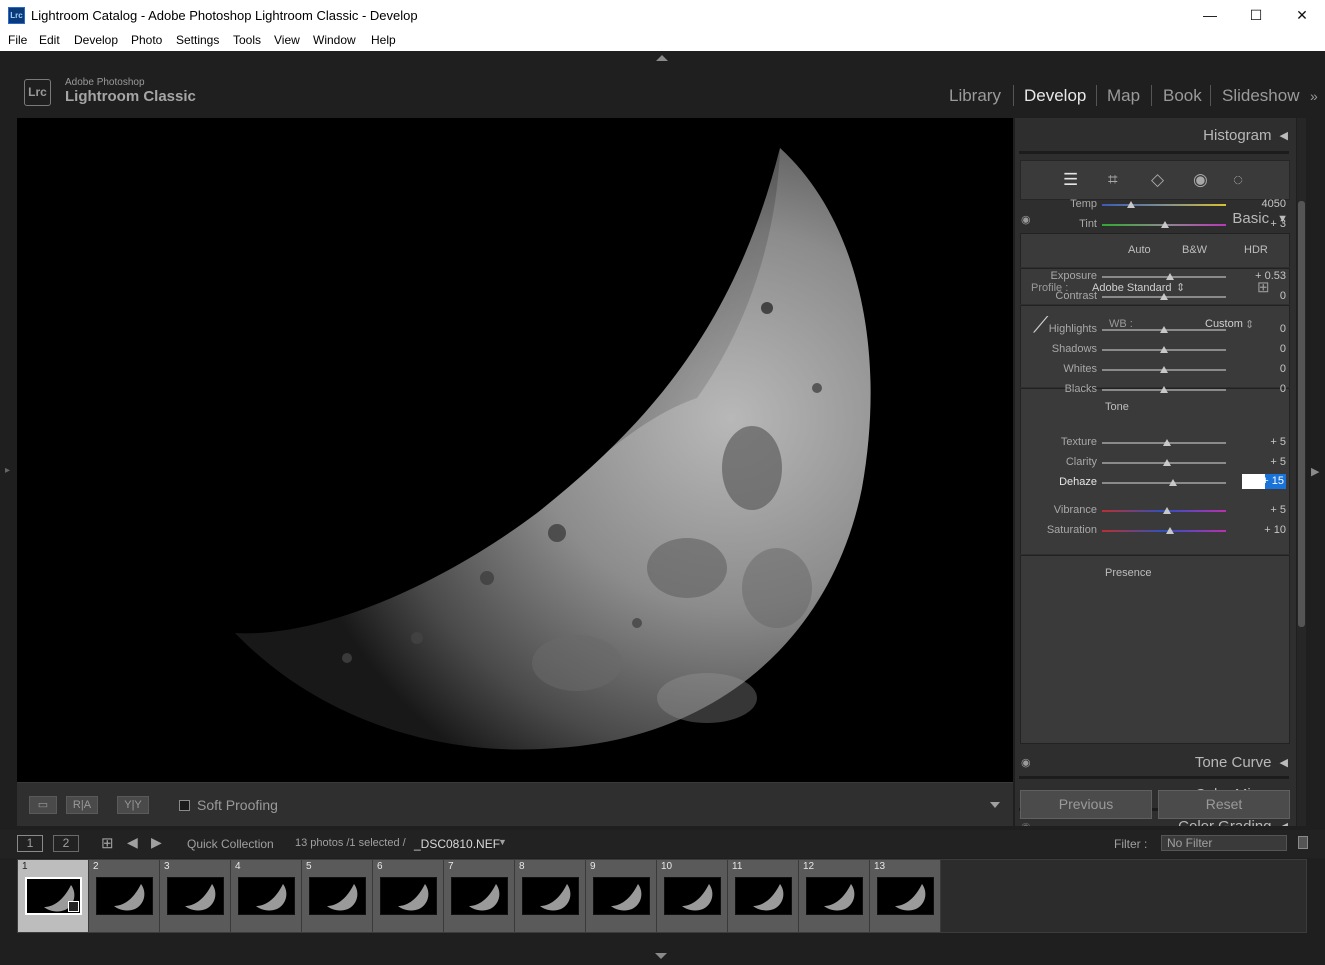 The image size is (1325, 965). Describe the element at coordinates (662, 58) in the screenshot. I see `top-panel-toggle-icon` at that location.